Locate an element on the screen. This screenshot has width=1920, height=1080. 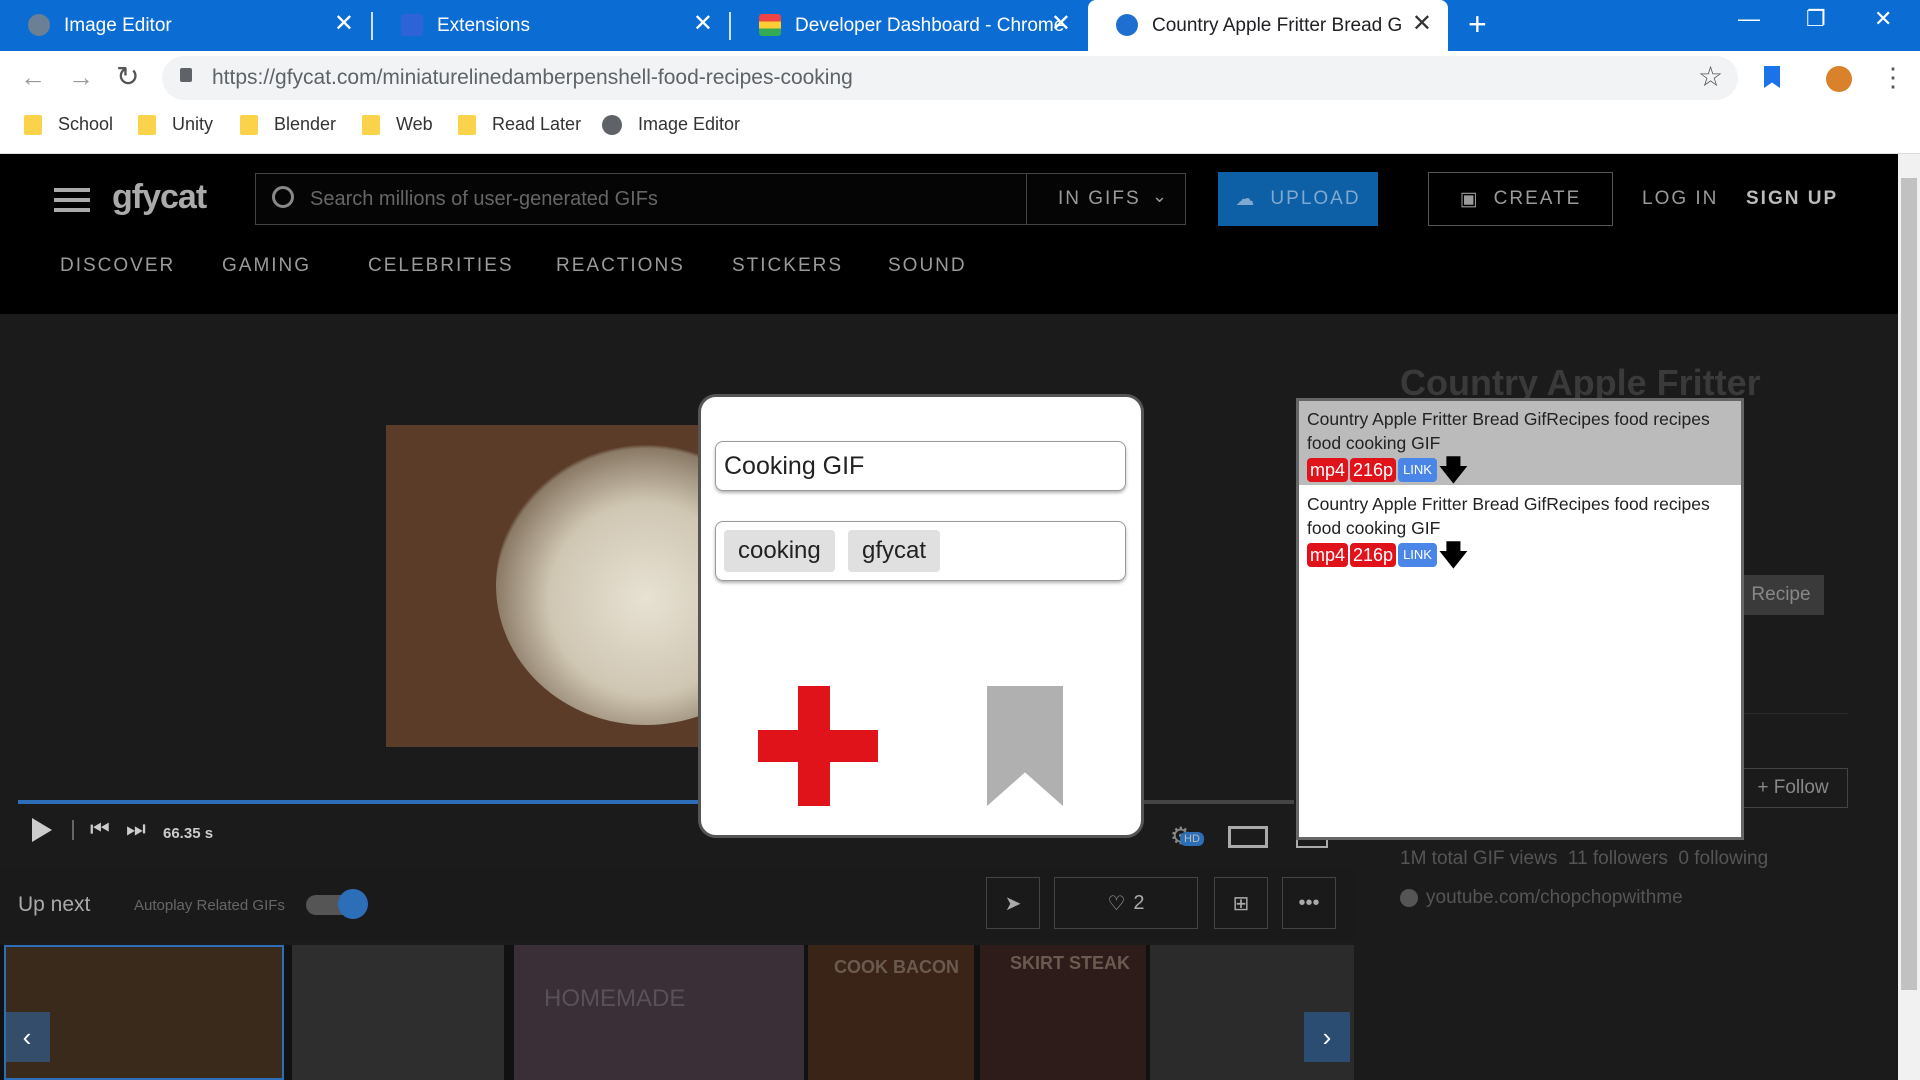
previous-frame-icon: ⏮ is located at coordinates (100, 829).